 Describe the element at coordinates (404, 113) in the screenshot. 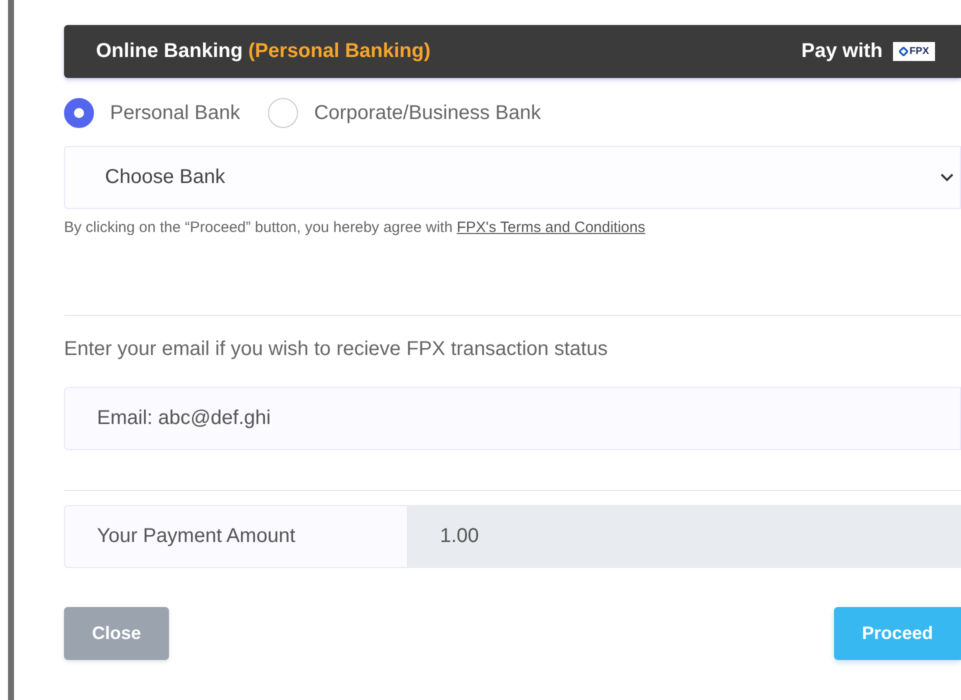

I see `bank-type-radio: Corporate/Business Bank` at that location.